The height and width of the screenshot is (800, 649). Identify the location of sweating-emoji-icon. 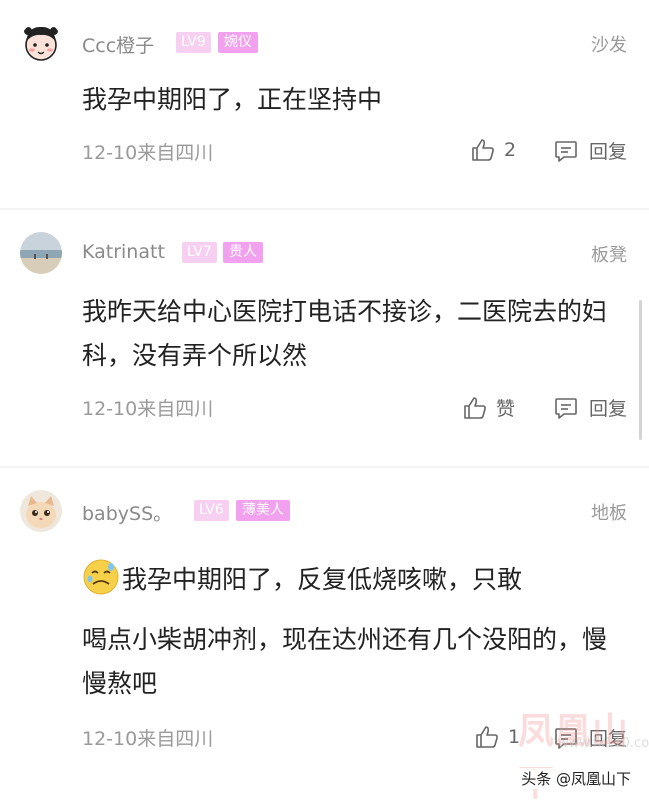
(101, 577).